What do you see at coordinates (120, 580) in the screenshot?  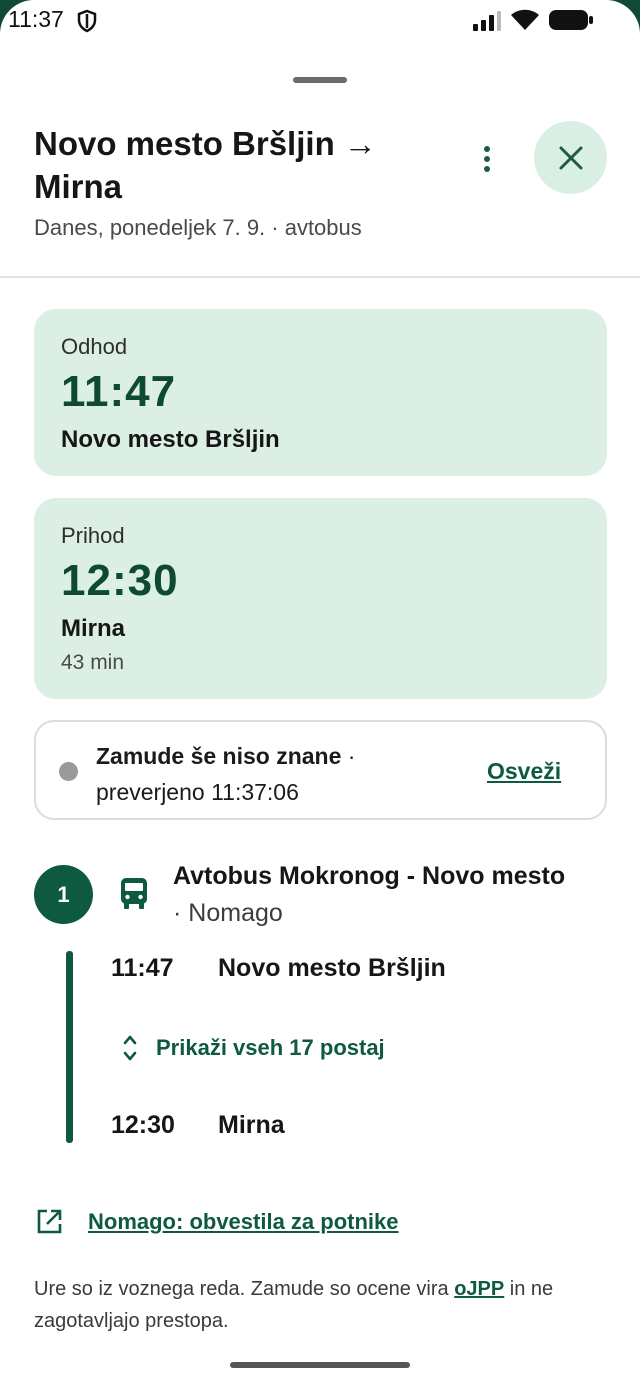 I see `arrival-time: 12:30` at bounding box center [120, 580].